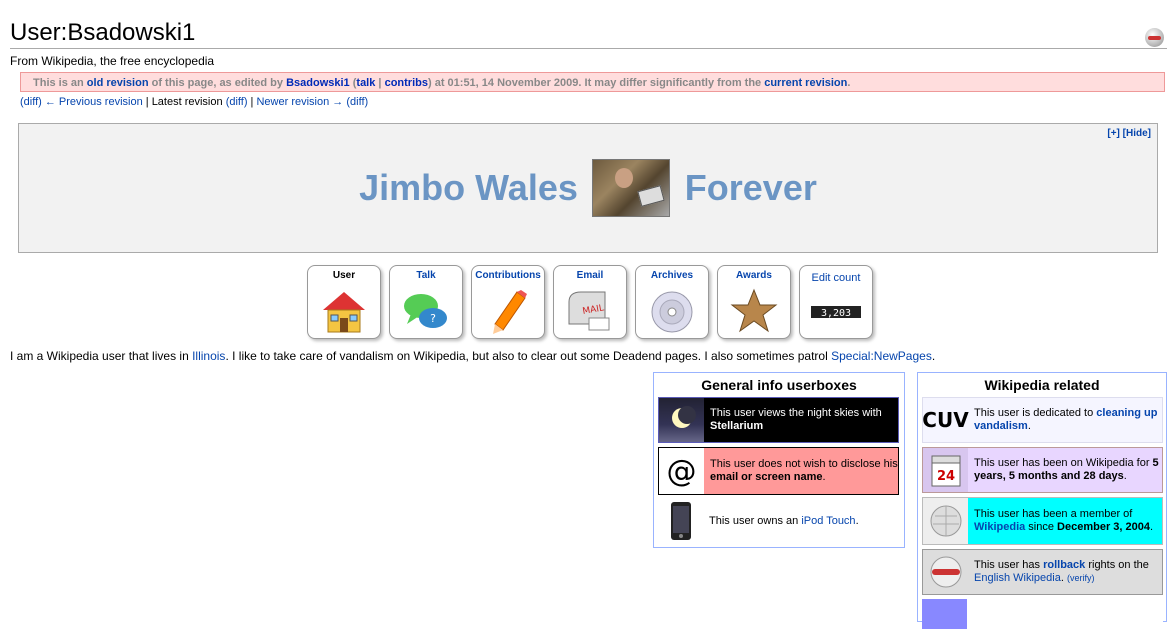 The image size is (1175, 629). Describe the element at coordinates (118, 83) in the screenshot. I see `old-revision-link: old revision` at that location.